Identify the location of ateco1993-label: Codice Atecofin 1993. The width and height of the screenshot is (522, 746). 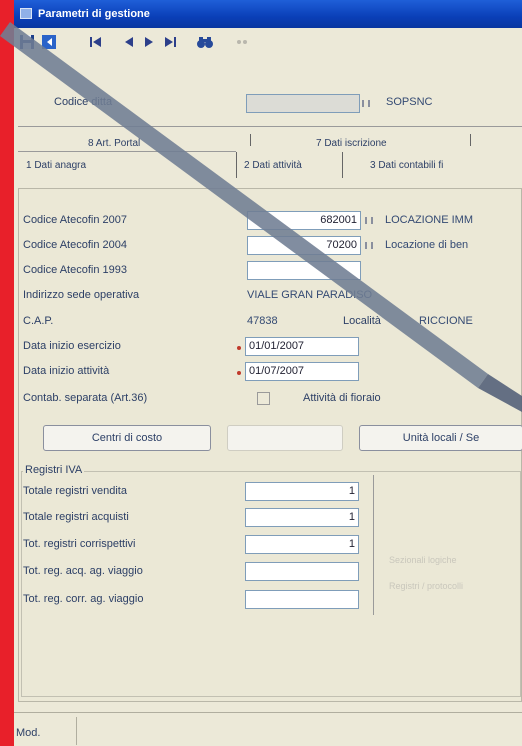
(75, 270).